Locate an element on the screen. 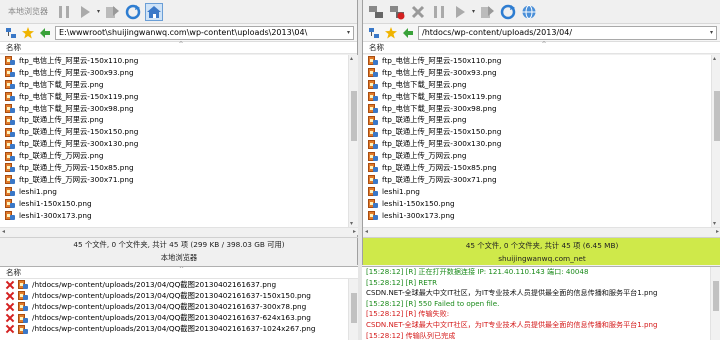 This screenshot has height=340, width=720. file-name: ftp_联通上传_阿里云.png is located at coordinates (61, 120).